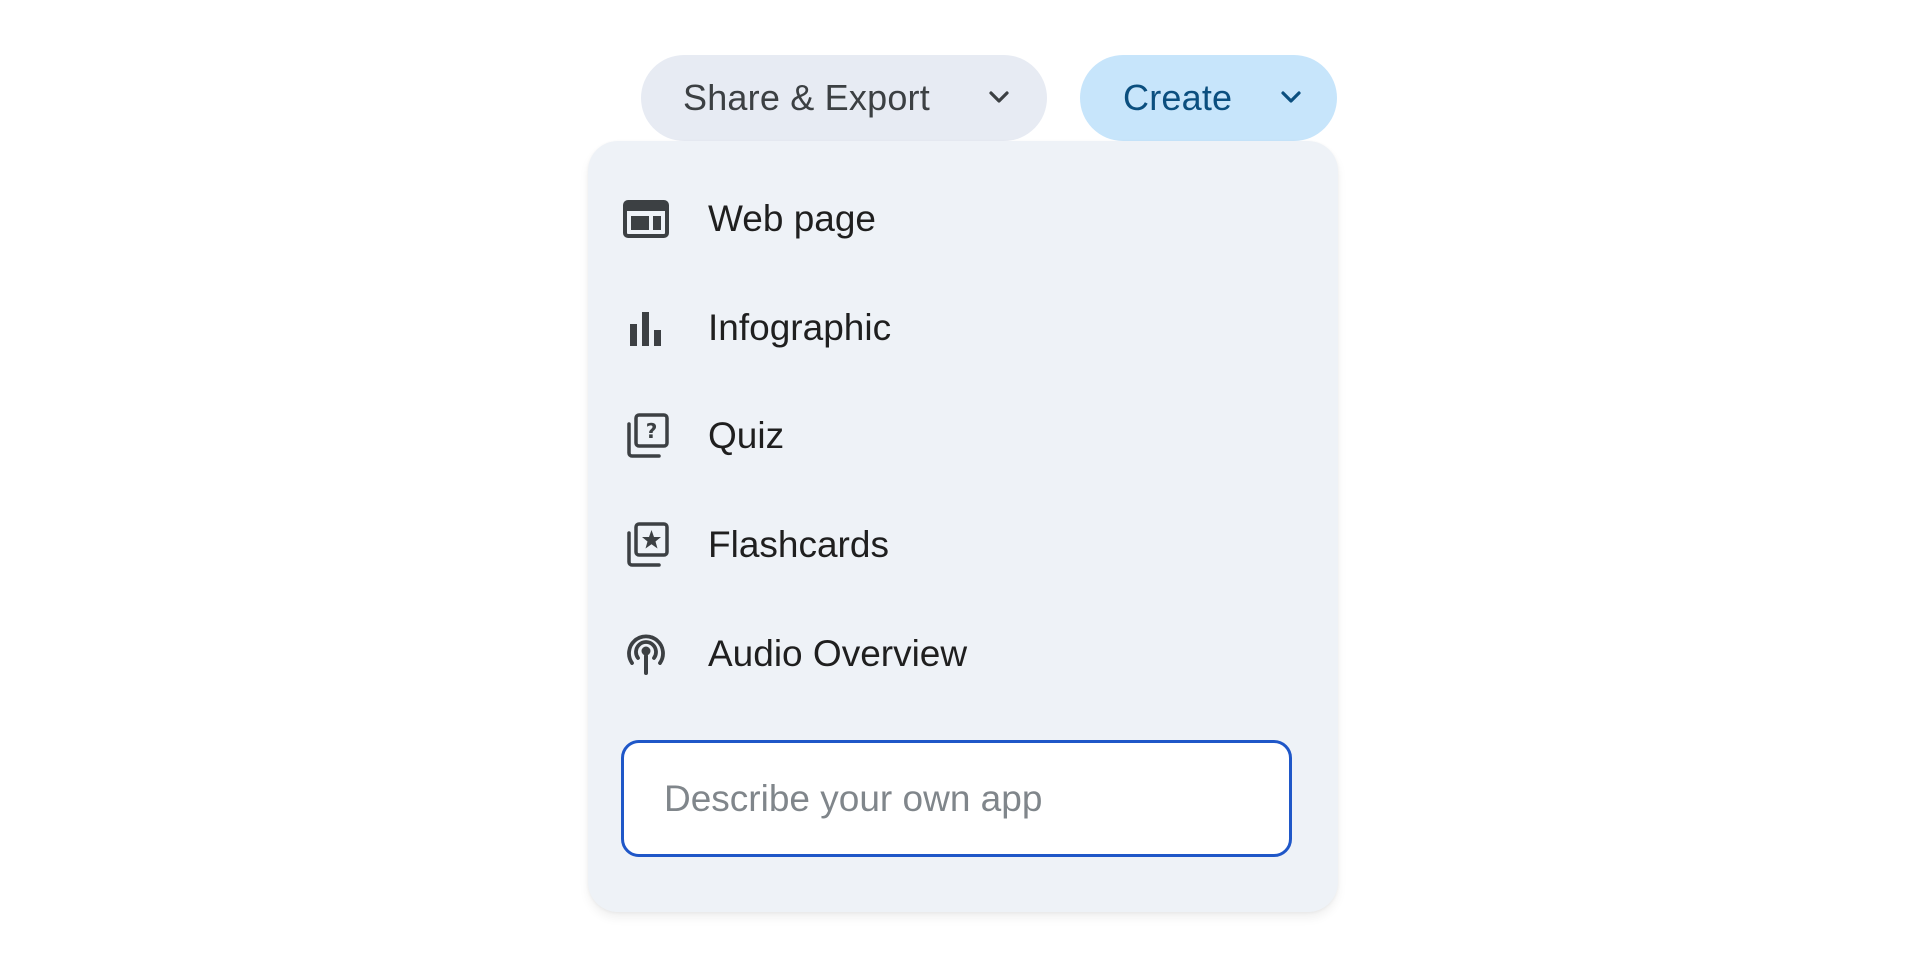 The height and width of the screenshot is (961, 1920). I want to click on bar-chart-icon, so click(645, 329).